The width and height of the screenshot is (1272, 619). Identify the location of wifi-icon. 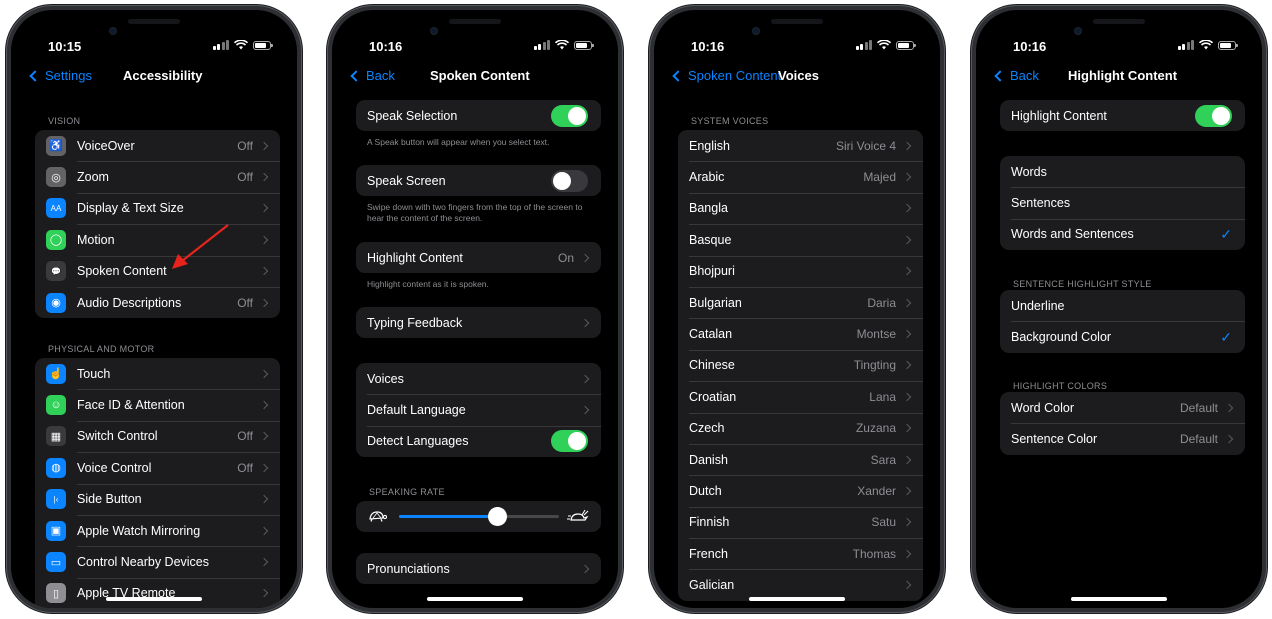
(884, 45).